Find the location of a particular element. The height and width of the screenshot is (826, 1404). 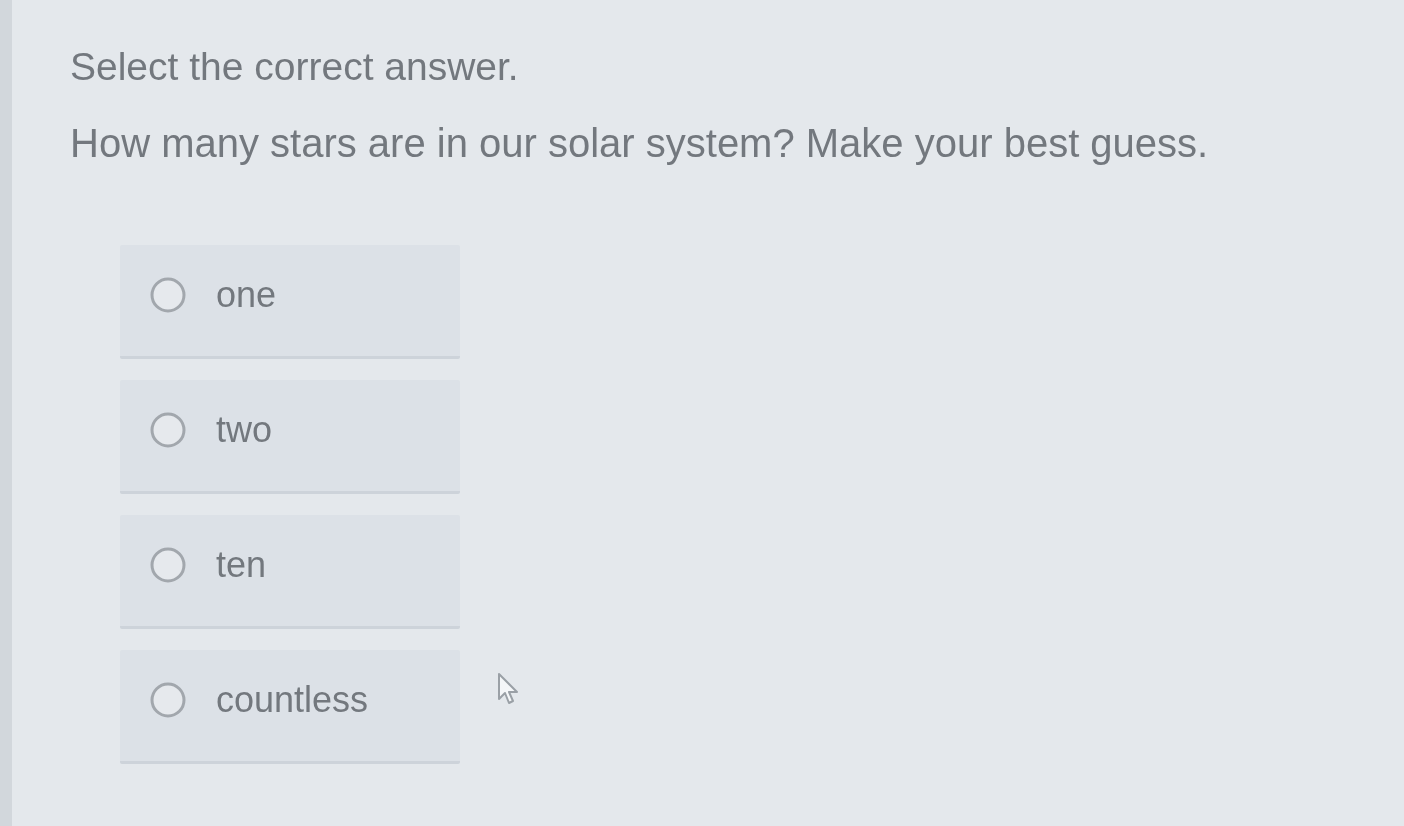

answer-option: one is located at coordinates (290, 301).